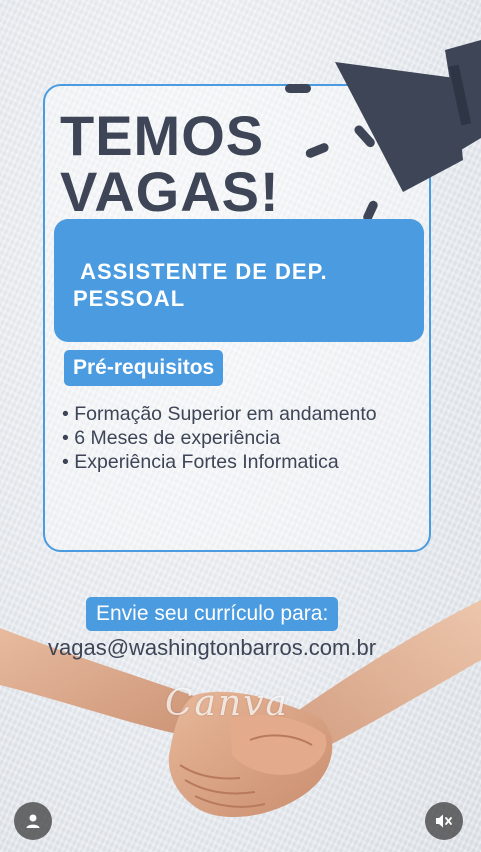 The width and height of the screenshot is (481, 852). Describe the element at coordinates (144, 368) in the screenshot. I see `requirements-heading: Pré-requisitos` at that location.